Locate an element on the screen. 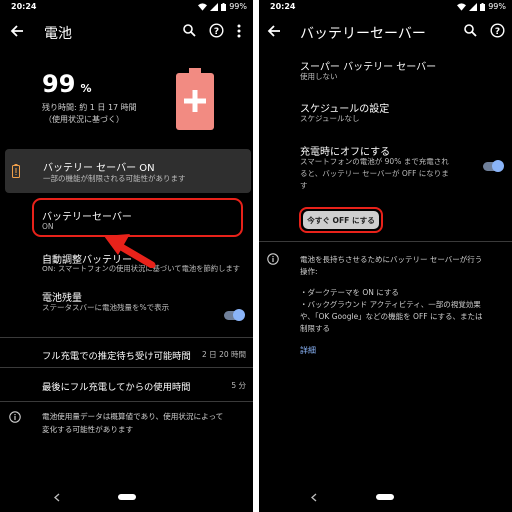  turn-off-now-label: 今すぐ OFF にする is located at coordinates (341, 220).